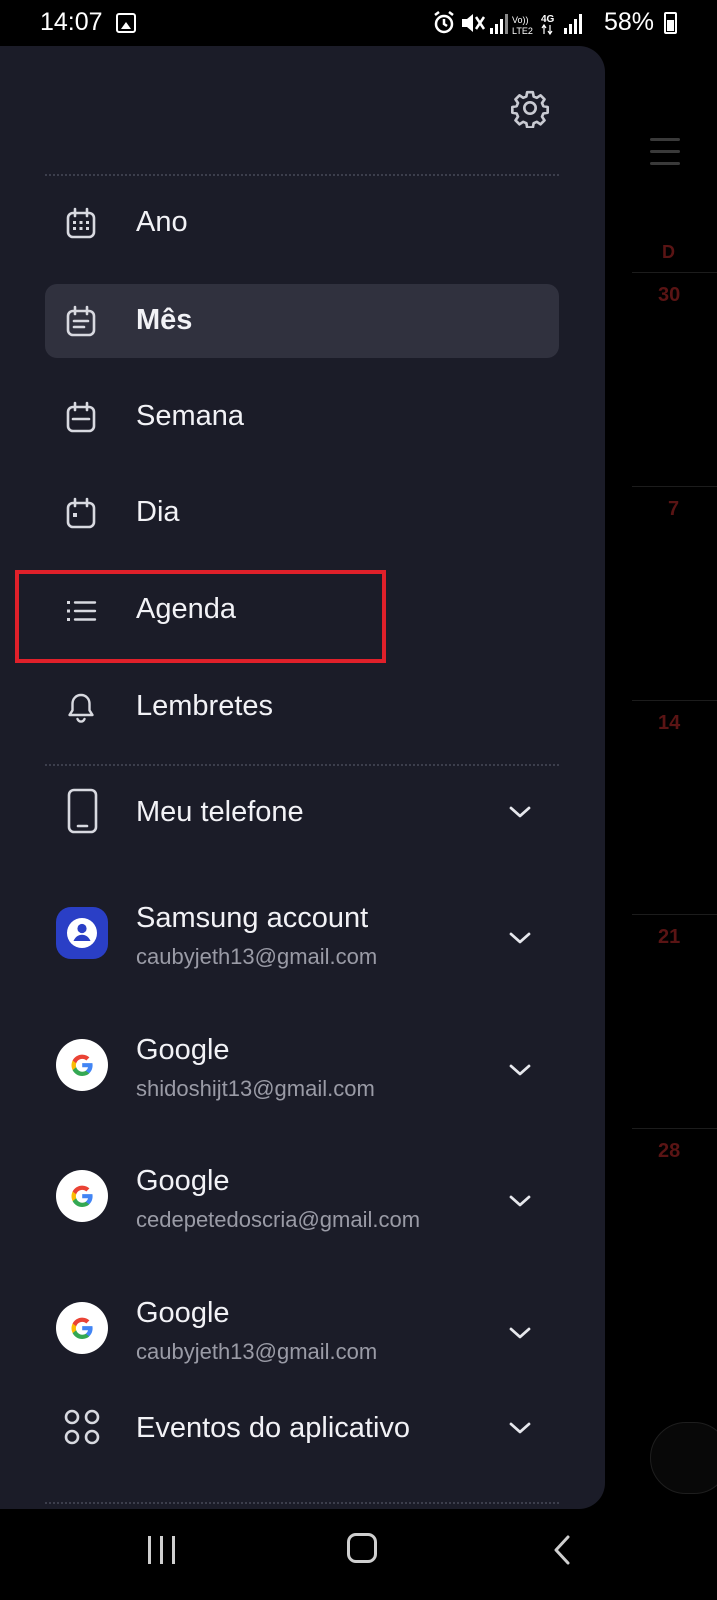 The height and width of the screenshot is (1600, 717). I want to click on samsung-account-icon, so click(82, 933).